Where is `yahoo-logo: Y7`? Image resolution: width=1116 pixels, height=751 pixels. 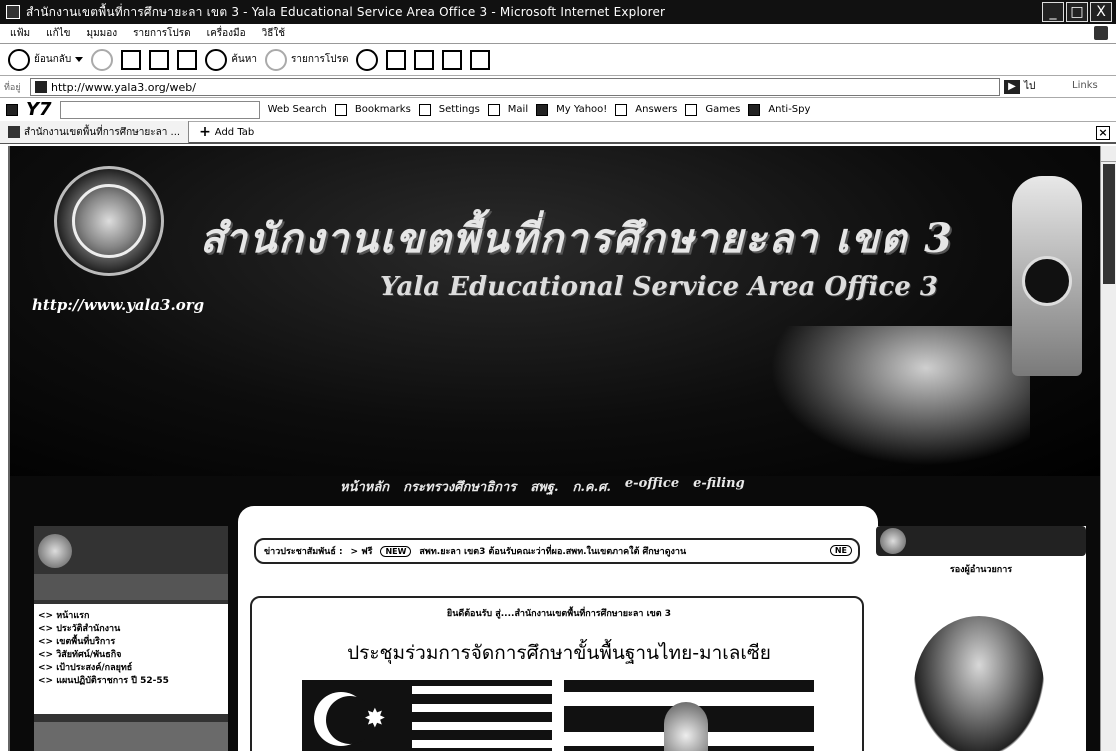
yahoo-logo: Y7 is located at coordinates (39, 109).